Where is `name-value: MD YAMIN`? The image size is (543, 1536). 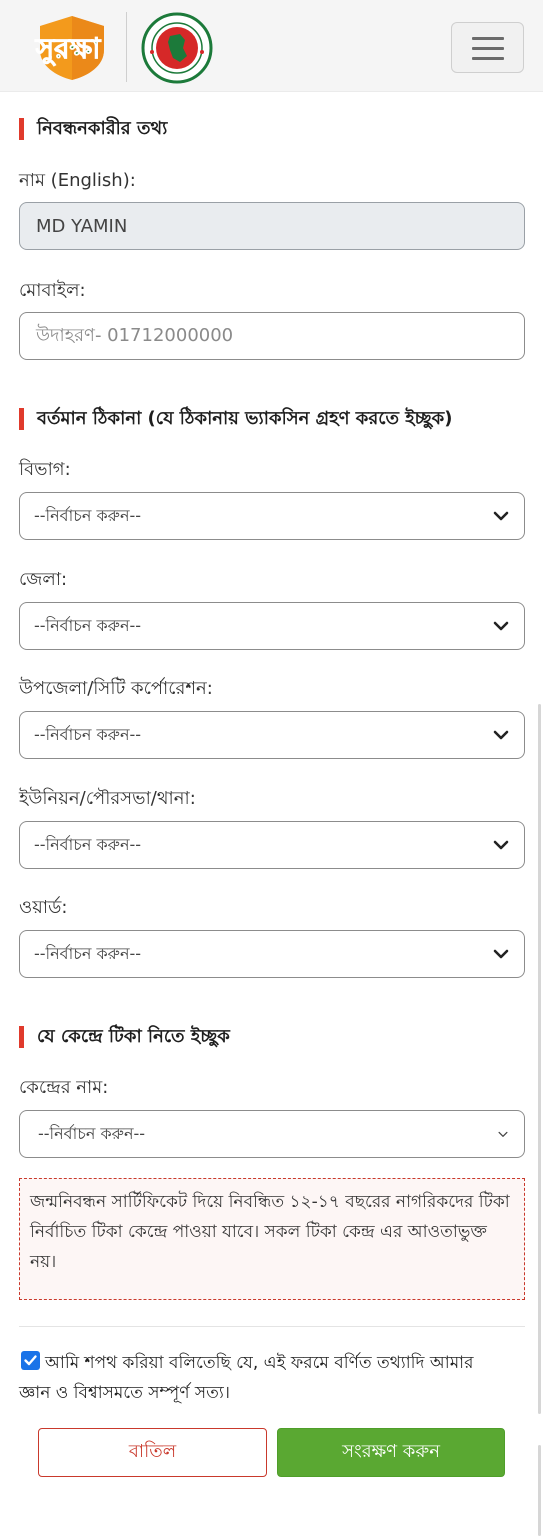 name-value: MD YAMIN is located at coordinates (82, 226).